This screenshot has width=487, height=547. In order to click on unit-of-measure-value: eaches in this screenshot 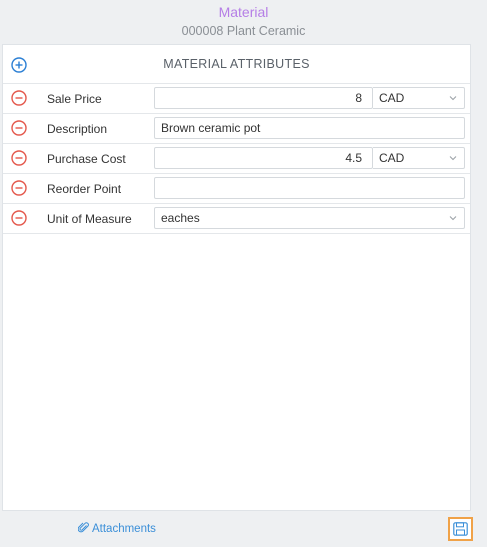, I will do `click(180, 218)`.